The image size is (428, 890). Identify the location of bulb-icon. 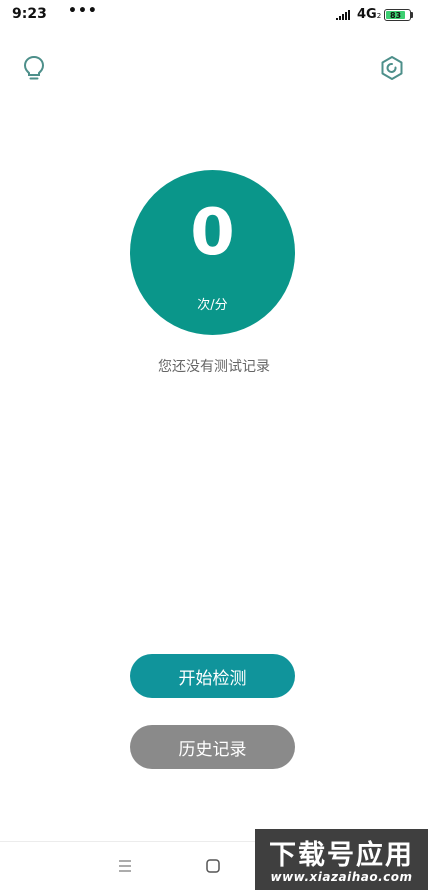
(34, 68).